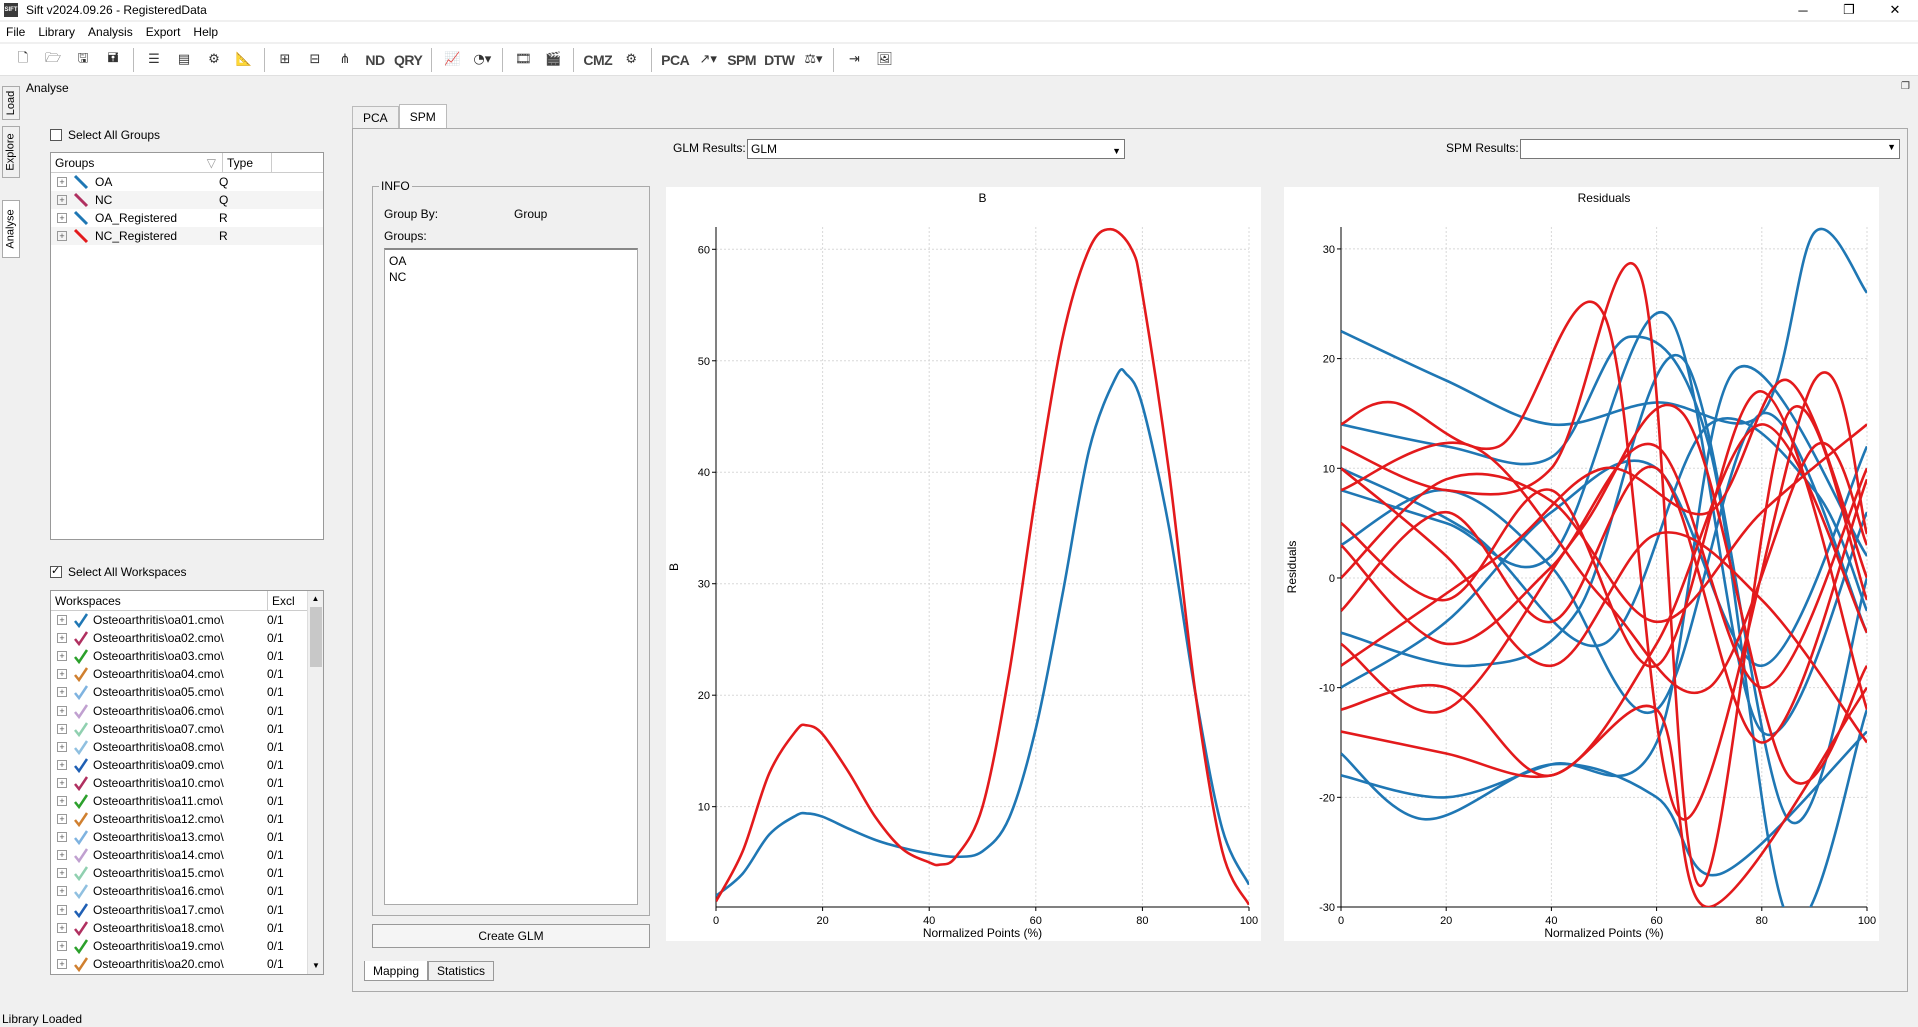 The width and height of the screenshot is (1918, 1027). I want to click on select-all-groups: Select All Groups, so click(105, 135).